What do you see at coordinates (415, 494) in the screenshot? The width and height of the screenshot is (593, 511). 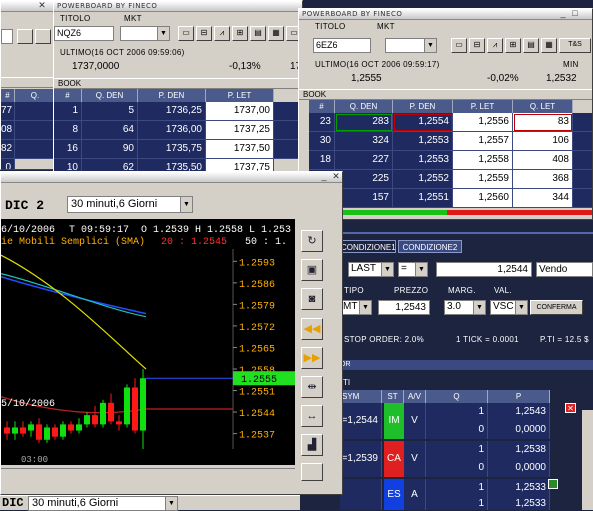 I see `order-side: A` at bounding box center [415, 494].